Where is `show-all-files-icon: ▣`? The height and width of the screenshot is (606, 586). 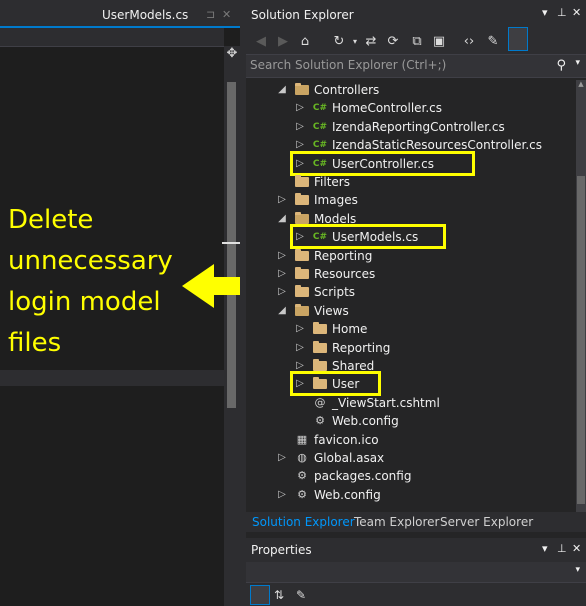
show-all-files-icon: ▣ is located at coordinates (439, 42).